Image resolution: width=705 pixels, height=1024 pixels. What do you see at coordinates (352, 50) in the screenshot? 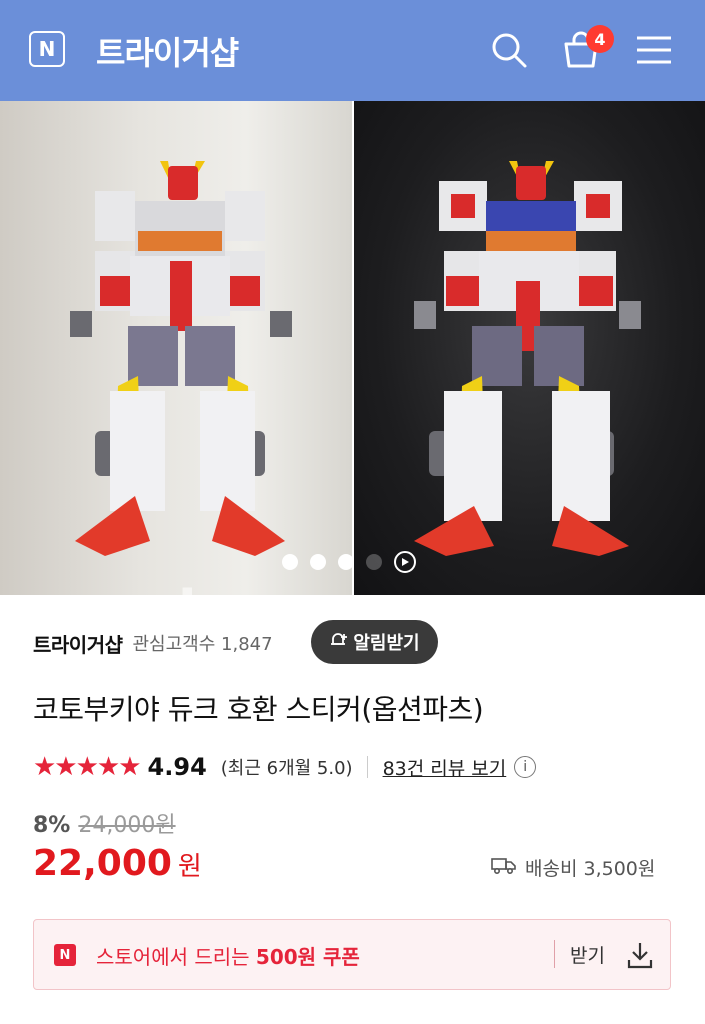
I see `top-nav-bar: N 트라이거샵 4` at bounding box center [352, 50].